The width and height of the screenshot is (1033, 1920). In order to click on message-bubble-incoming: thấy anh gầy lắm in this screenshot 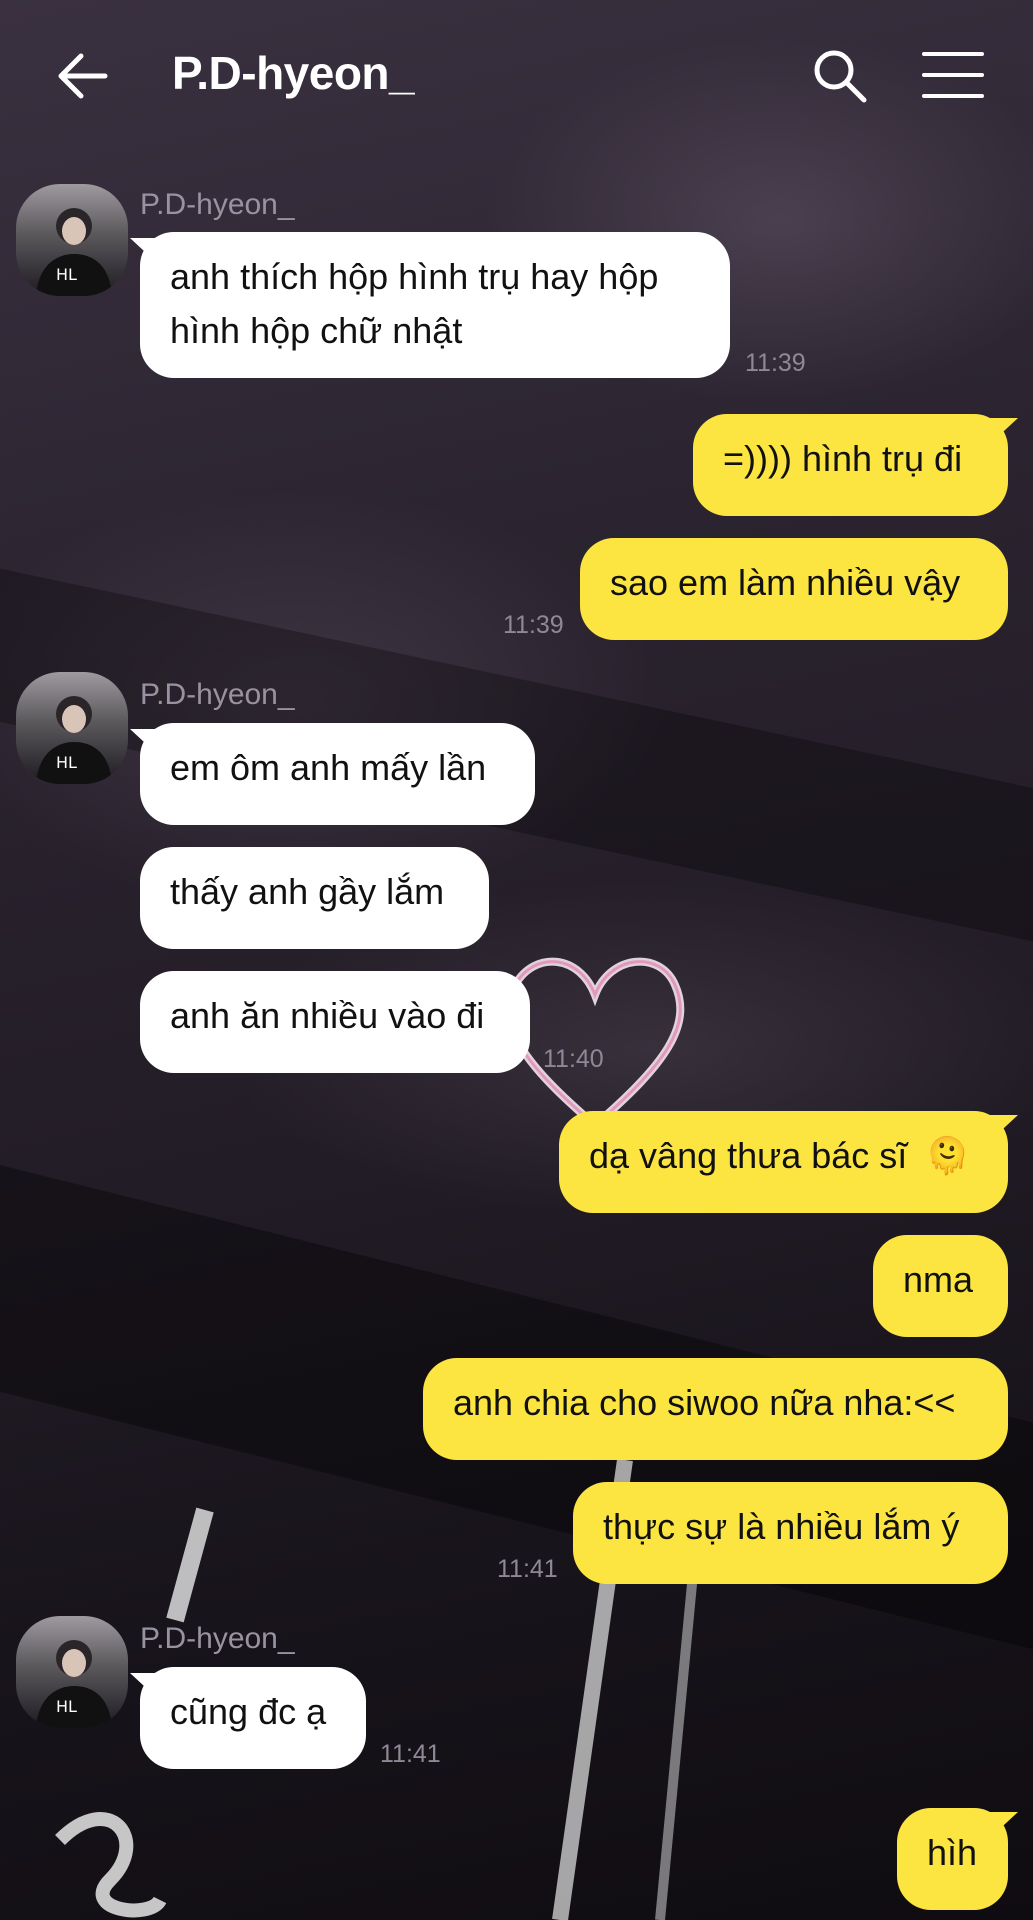, I will do `click(314, 898)`.